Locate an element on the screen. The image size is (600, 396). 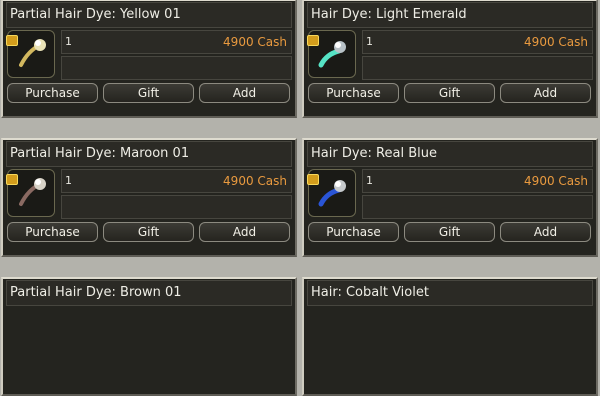
item-title: Partial Hair Dye: Brown 01 is located at coordinates (149, 293).